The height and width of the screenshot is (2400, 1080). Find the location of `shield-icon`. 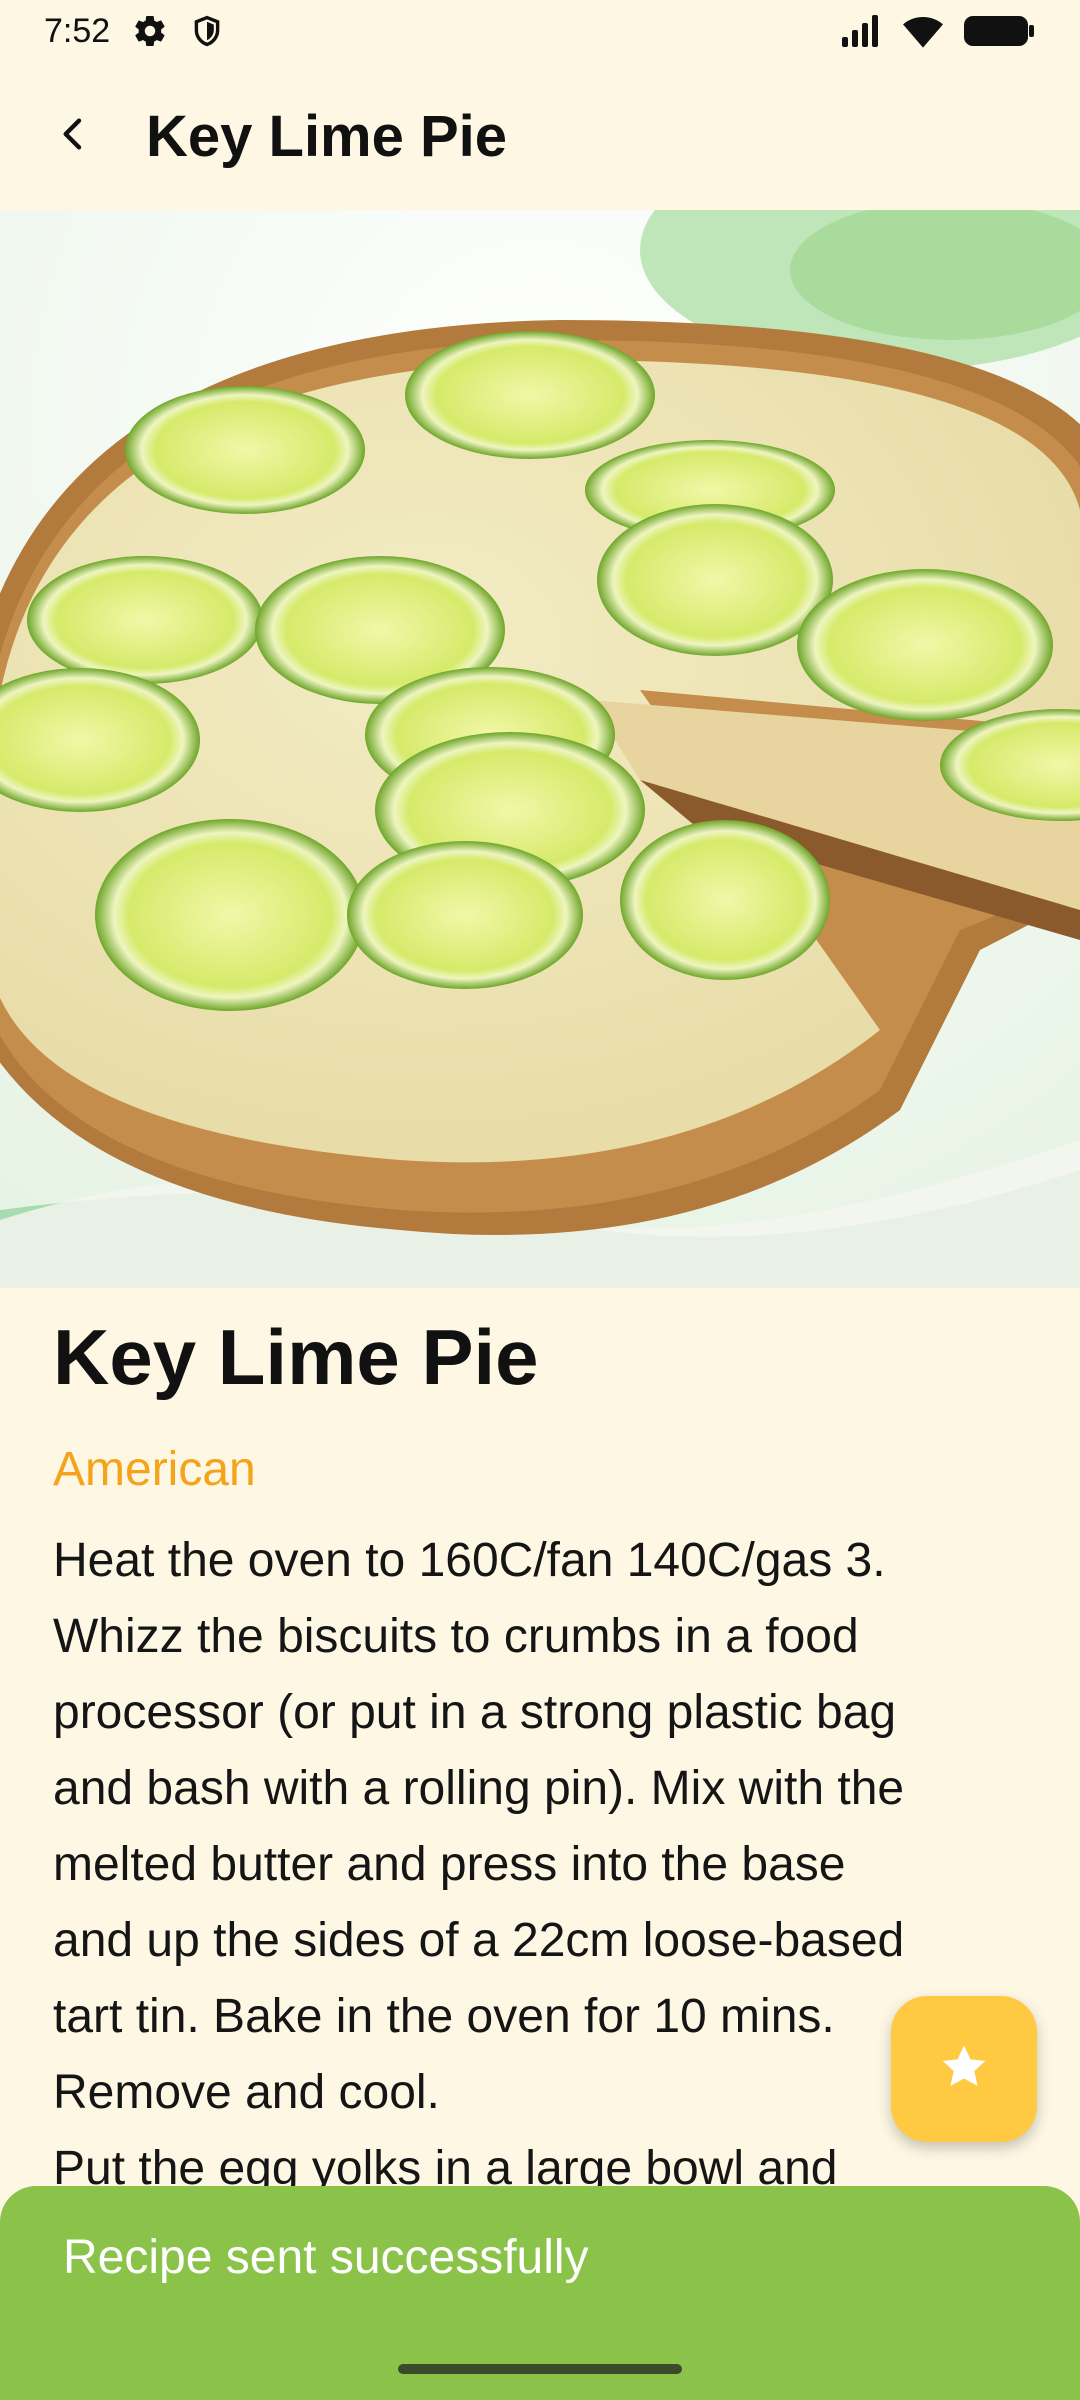

shield-icon is located at coordinates (207, 31).